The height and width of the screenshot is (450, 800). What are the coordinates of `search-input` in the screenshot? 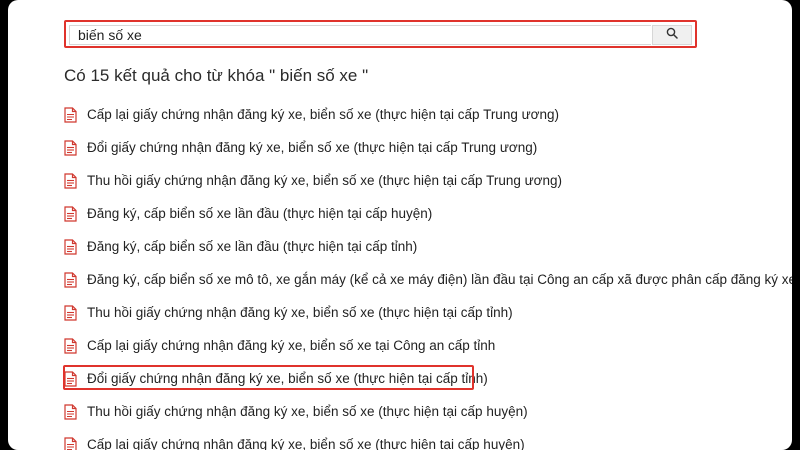 It's located at (360, 35).